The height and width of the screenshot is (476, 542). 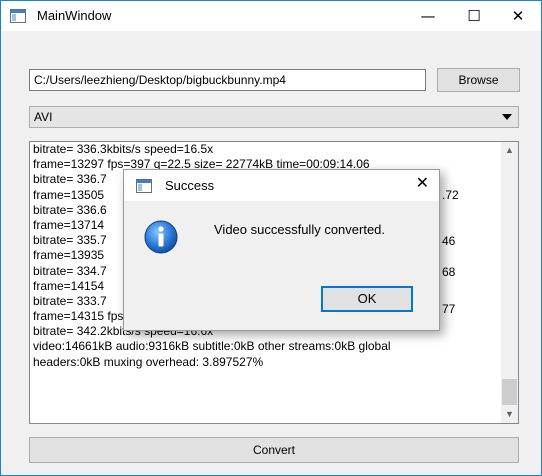 I want to click on convert-button: Convert, so click(x=274, y=450).